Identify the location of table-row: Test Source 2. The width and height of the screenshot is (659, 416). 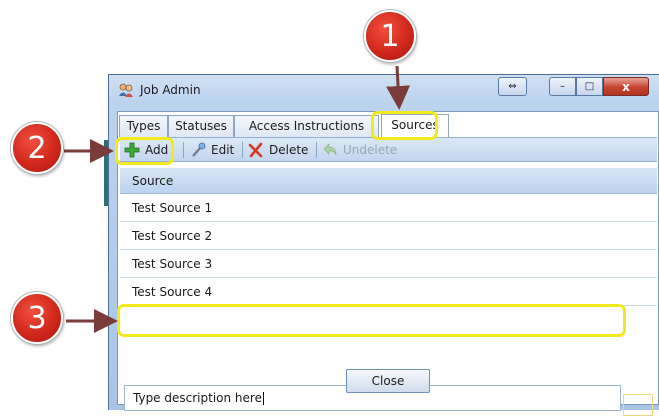
(388, 236).